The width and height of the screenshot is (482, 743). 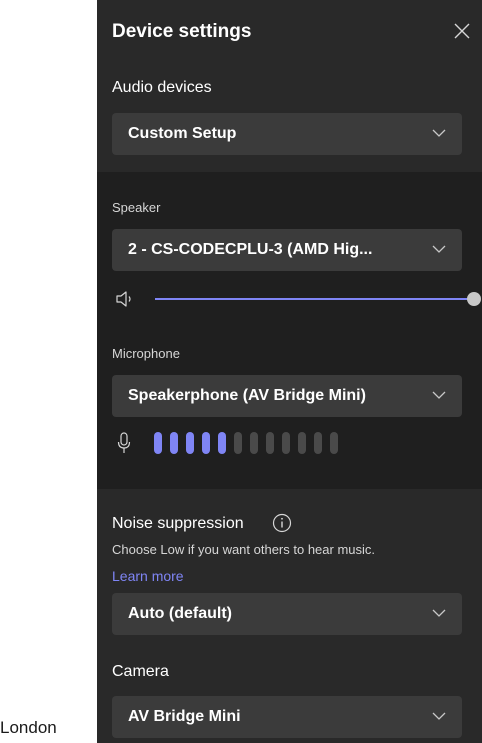 What do you see at coordinates (182, 133) in the screenshot?
I see `audio-devices-value: Custom Setup` at bounding box center [182, 133].